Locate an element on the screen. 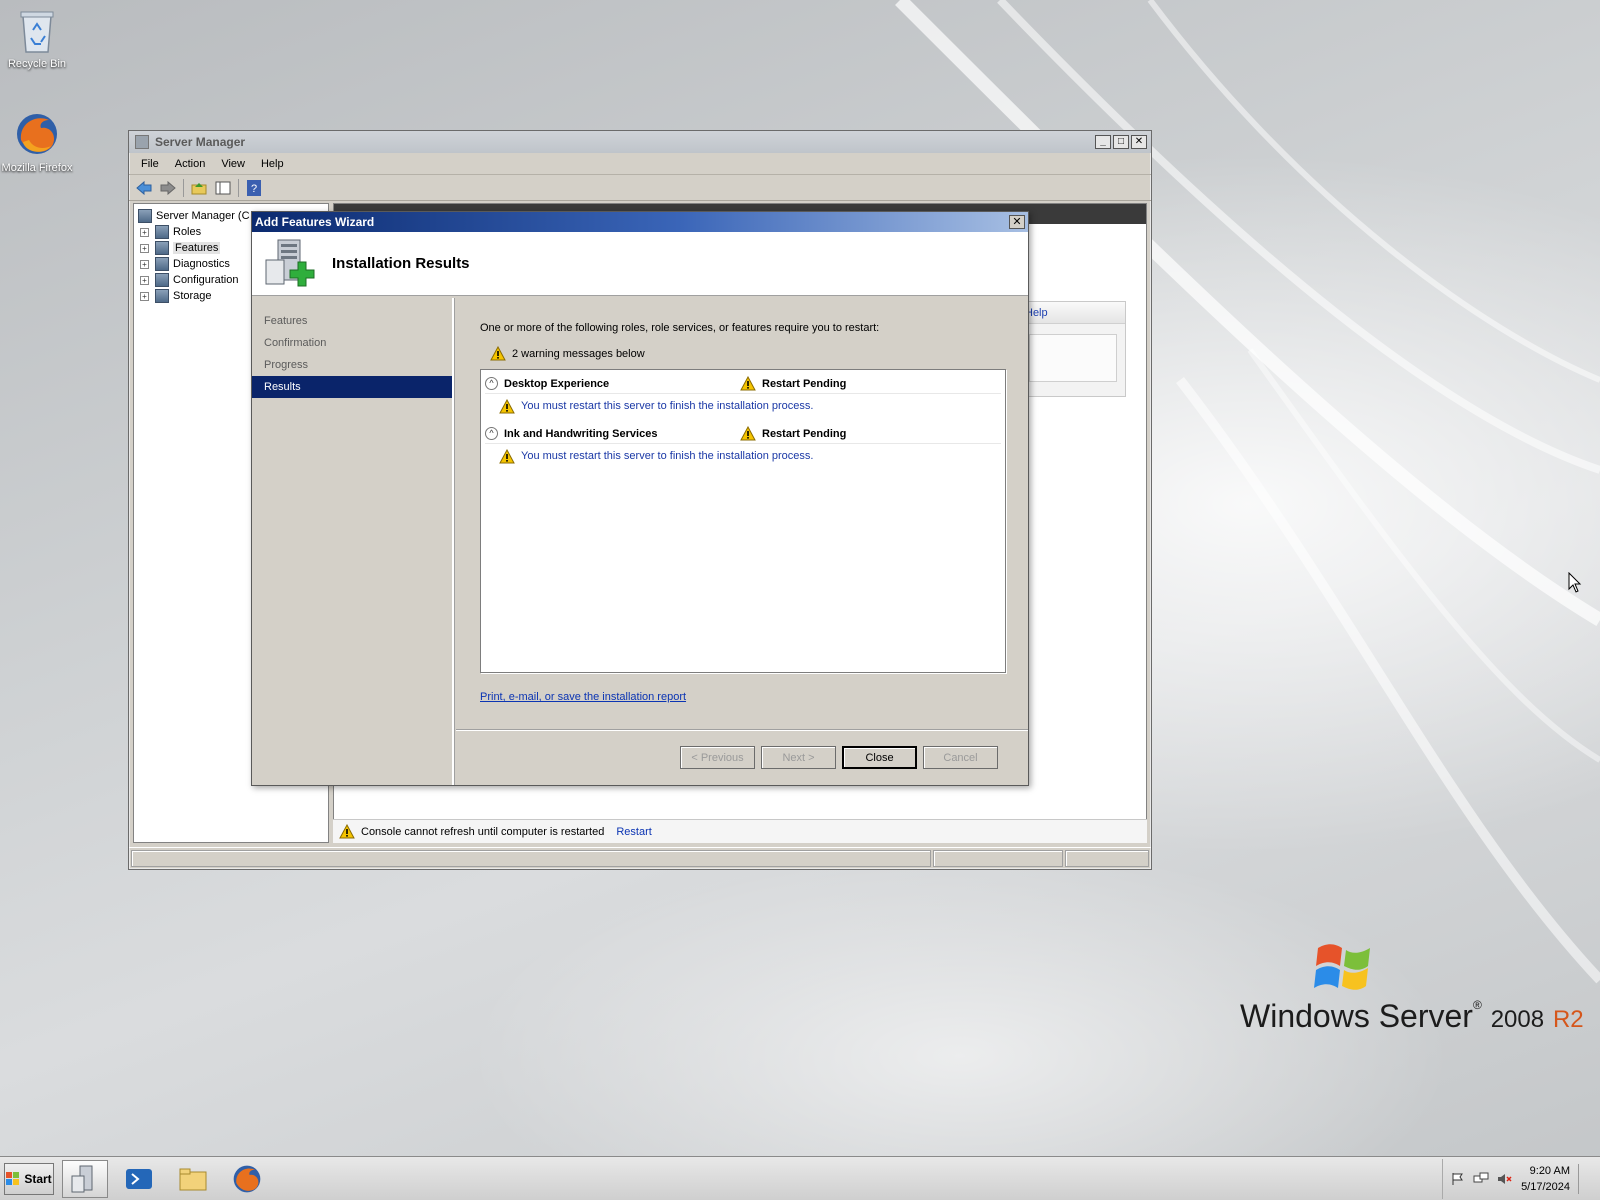  back-icon is located at coordinates (144, 188).